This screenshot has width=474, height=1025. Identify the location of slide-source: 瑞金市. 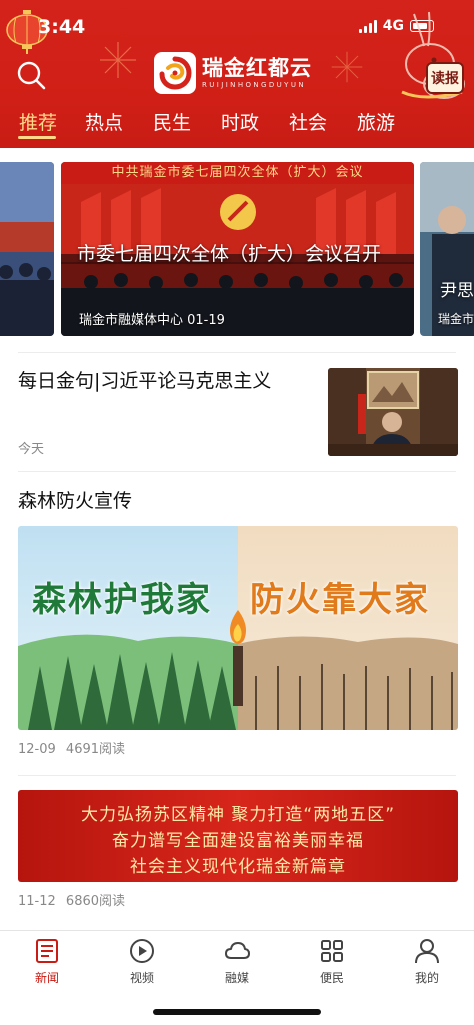
(456, 319).